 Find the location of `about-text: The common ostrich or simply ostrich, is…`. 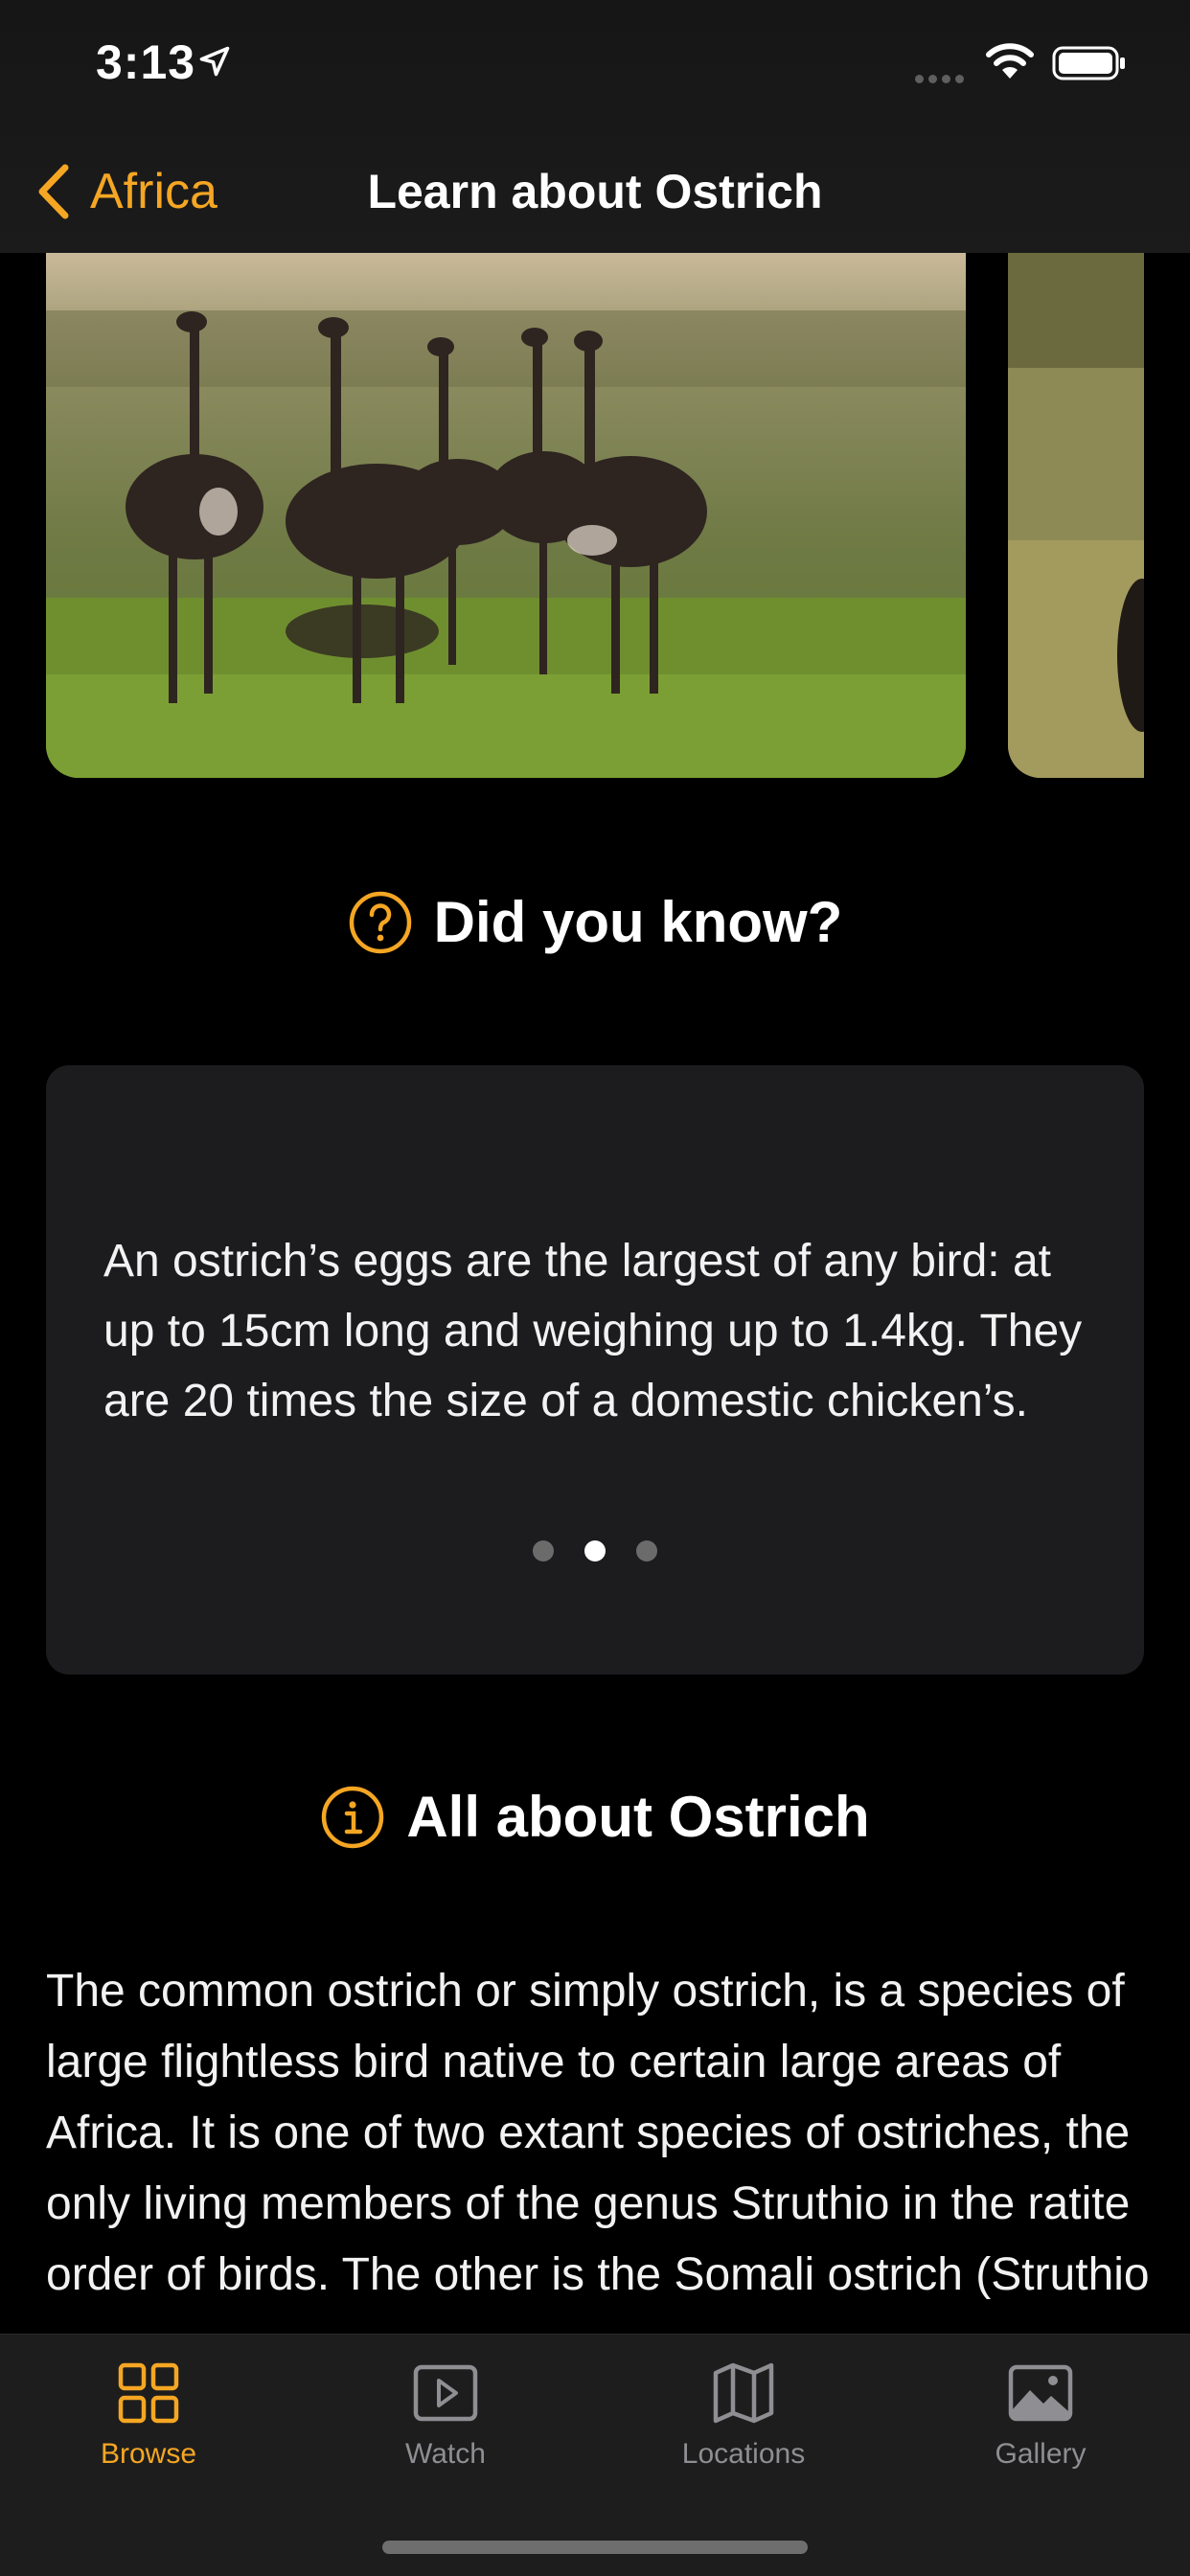

about-text: The common ostrich or simply ostrich, is… is located at coordinates (598, 2133).